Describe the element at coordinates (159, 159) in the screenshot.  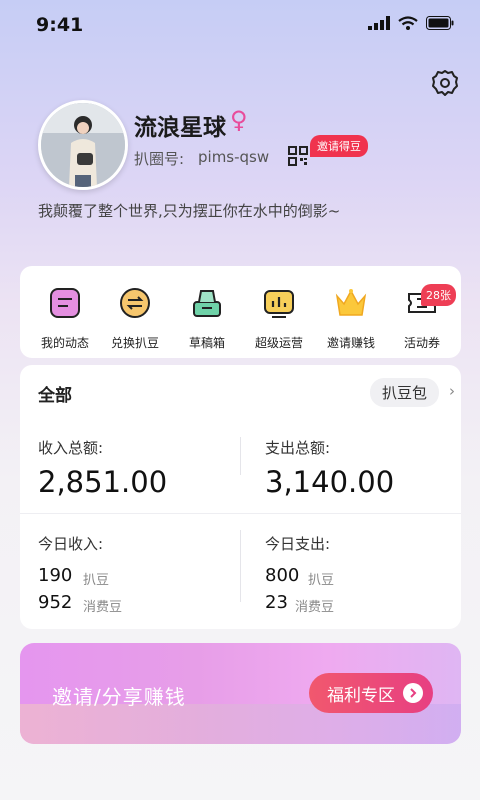
I see `user-id-label: 扒圈号:` at that location.